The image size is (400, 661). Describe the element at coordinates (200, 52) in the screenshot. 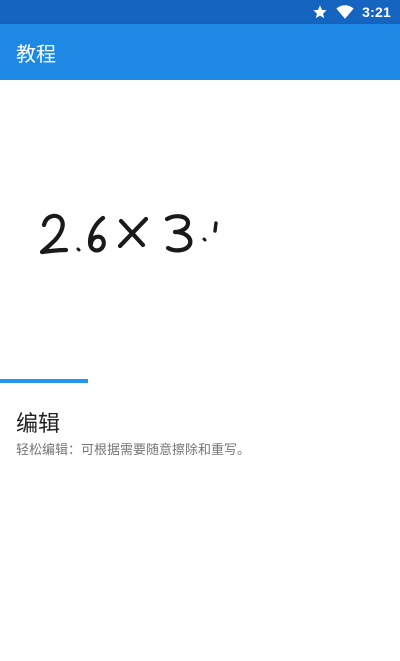

I see `app-bar: 教程` at that location.